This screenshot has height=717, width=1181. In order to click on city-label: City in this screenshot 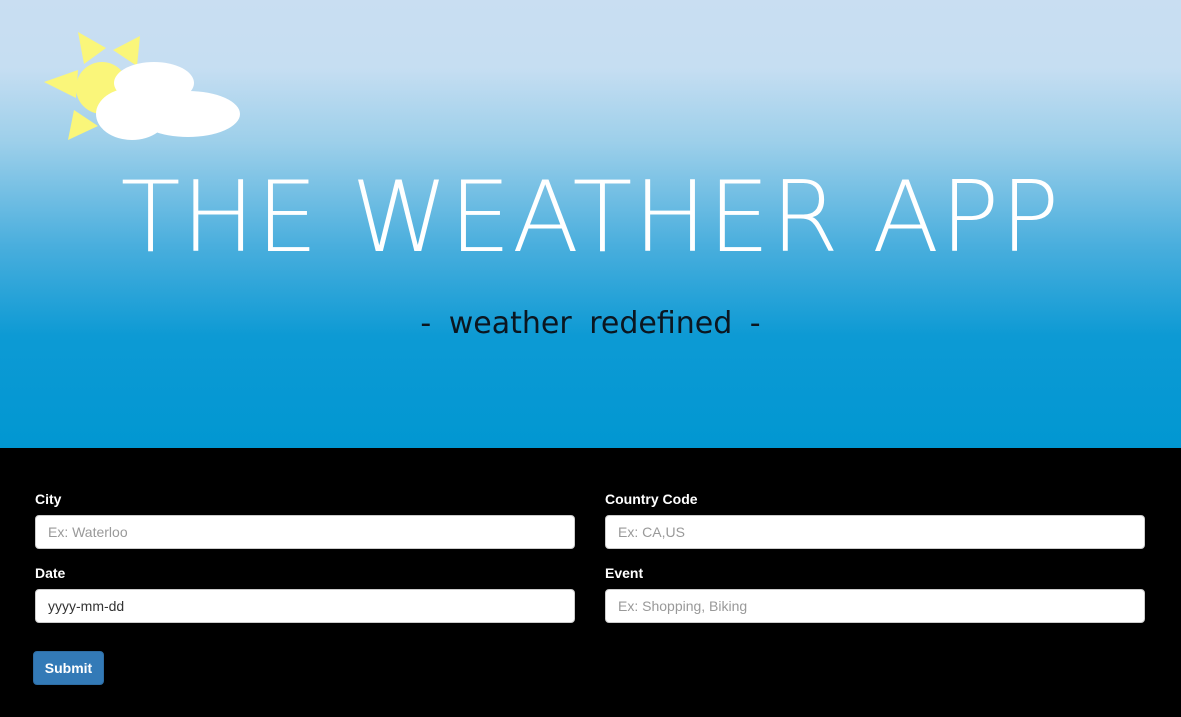, I will do `click(48, 499)`.